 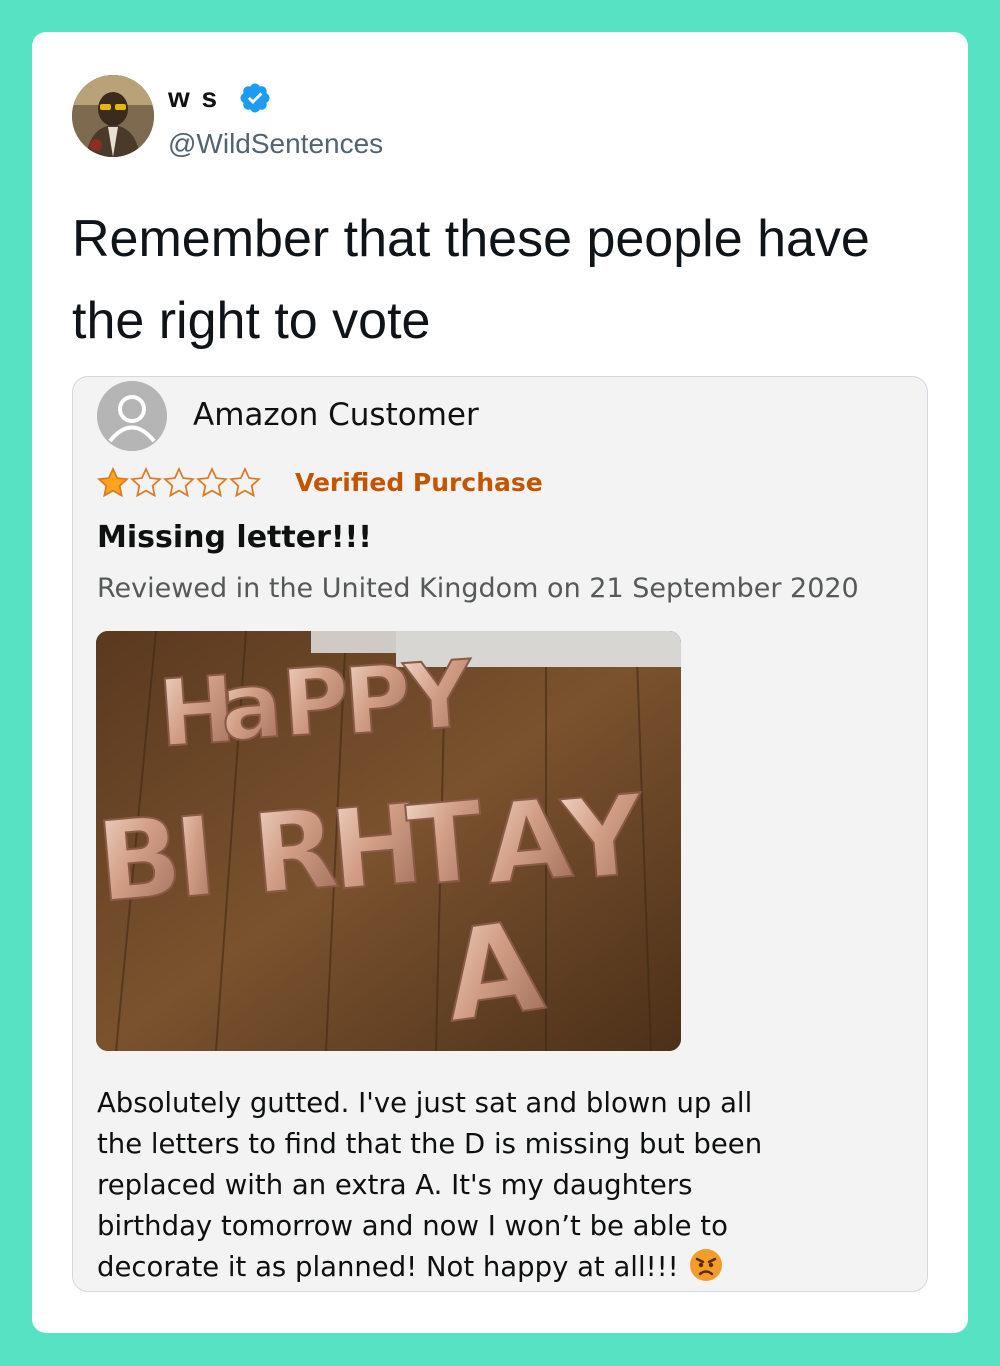 I want to click on balloon-letter: a, so click(x=251, y=706).